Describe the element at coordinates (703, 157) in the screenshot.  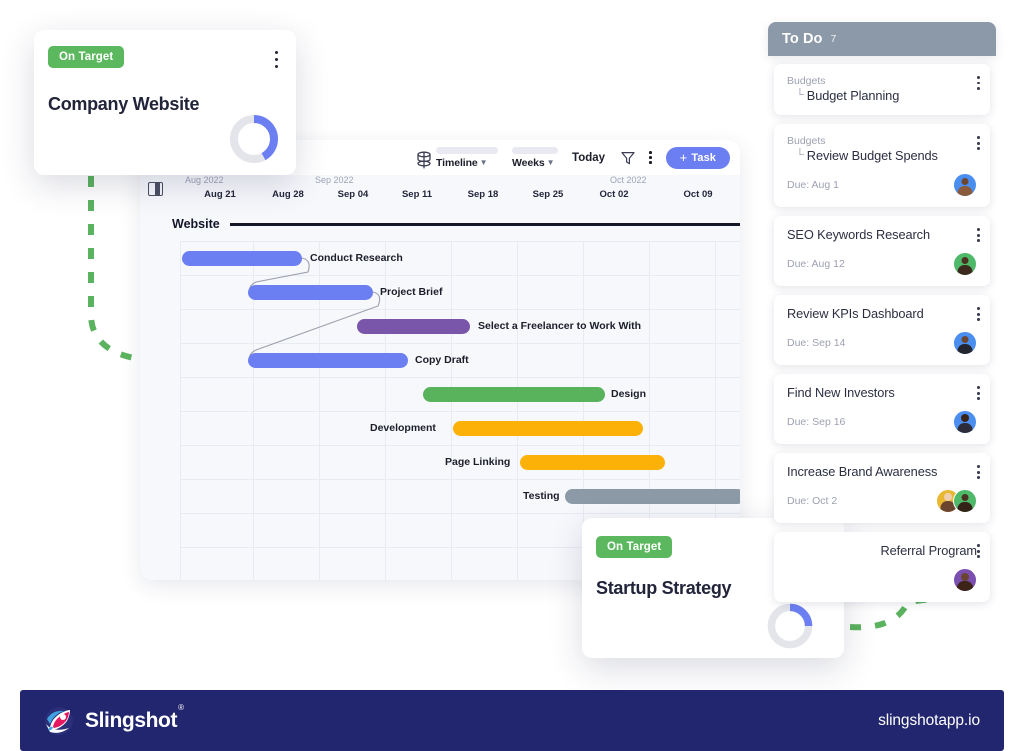
I see `add-task-label: Task` at that location.